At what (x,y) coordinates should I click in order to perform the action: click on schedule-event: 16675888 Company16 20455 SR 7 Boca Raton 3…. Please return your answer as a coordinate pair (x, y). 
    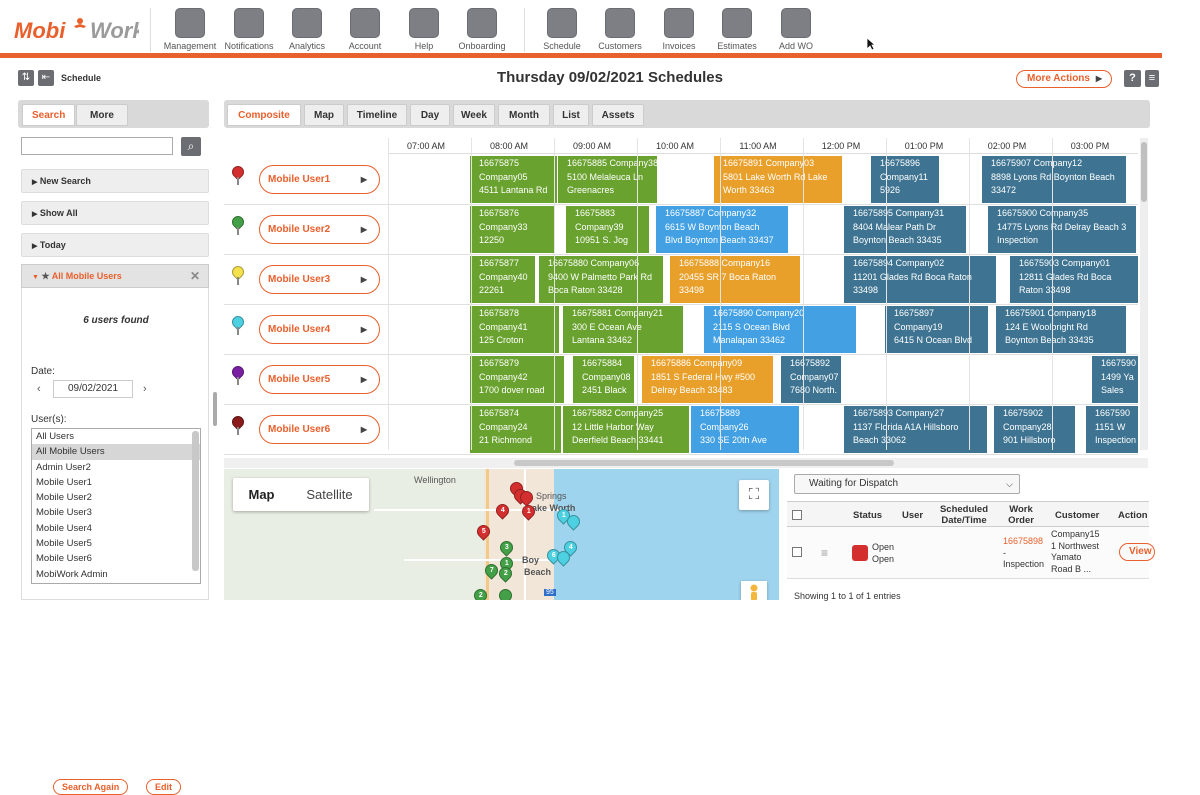
    Looking at the image, I should click on (735, 279).